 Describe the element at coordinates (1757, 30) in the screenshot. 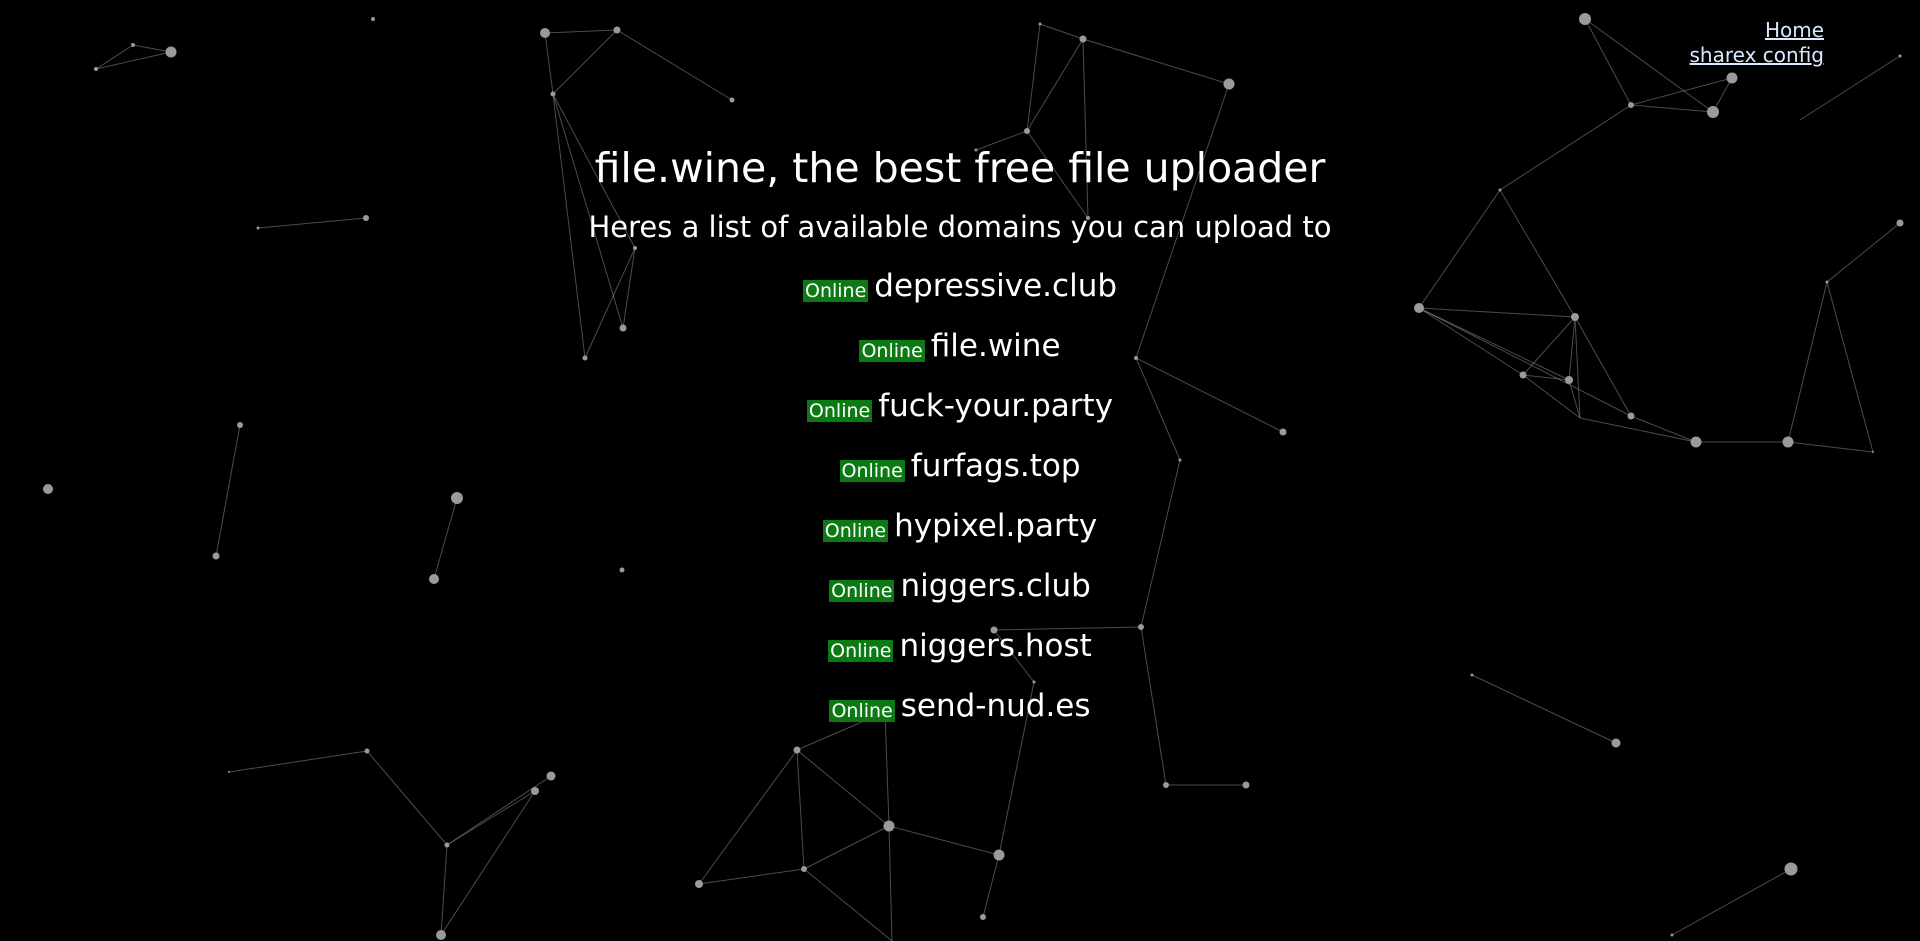

I see `home-link: Home` at that location.